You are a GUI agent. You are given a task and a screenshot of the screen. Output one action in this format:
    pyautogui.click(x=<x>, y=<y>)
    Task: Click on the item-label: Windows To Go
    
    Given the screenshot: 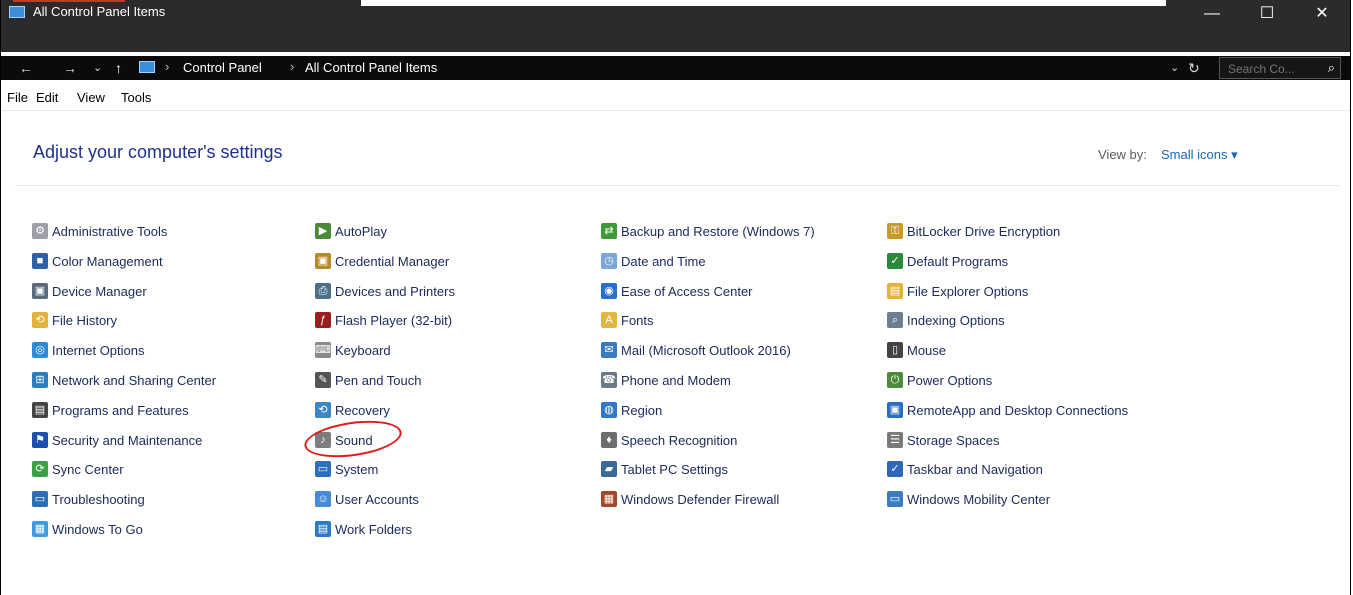 What is the action you would take?
    pyautogui.click(x=97, y=529)
    